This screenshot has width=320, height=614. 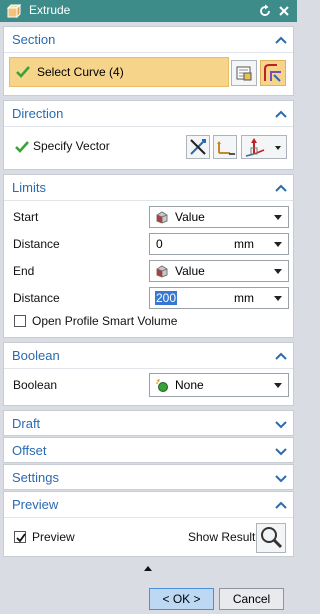 I want to click on open-profile-label: Open Profile Smart Volume, so click(x=105, y=321).